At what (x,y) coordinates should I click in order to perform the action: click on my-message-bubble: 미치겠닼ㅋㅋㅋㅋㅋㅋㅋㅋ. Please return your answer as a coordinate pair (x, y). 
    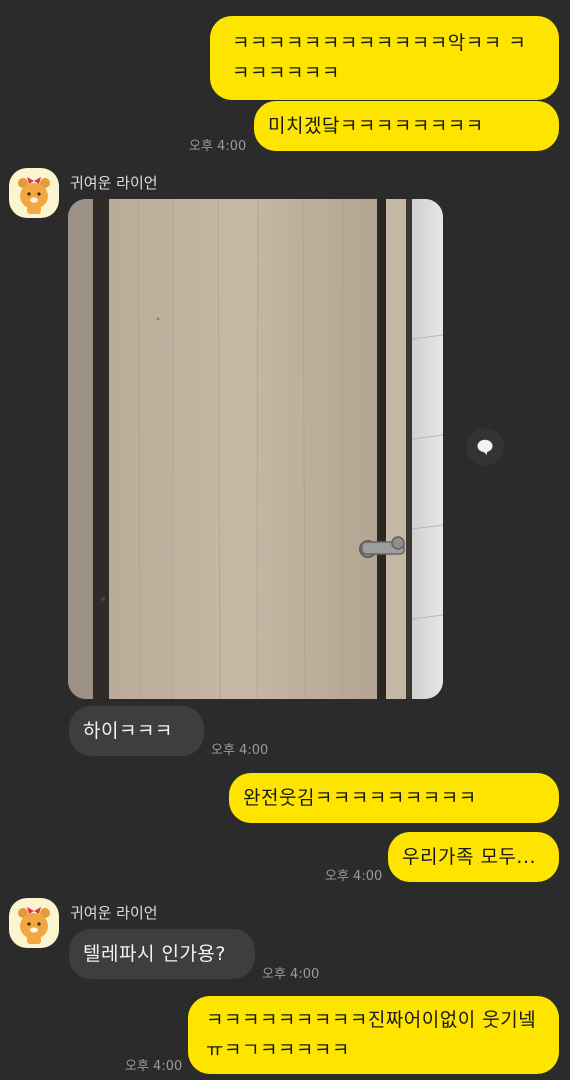
    Looking at the image, I should click on (406, 126).